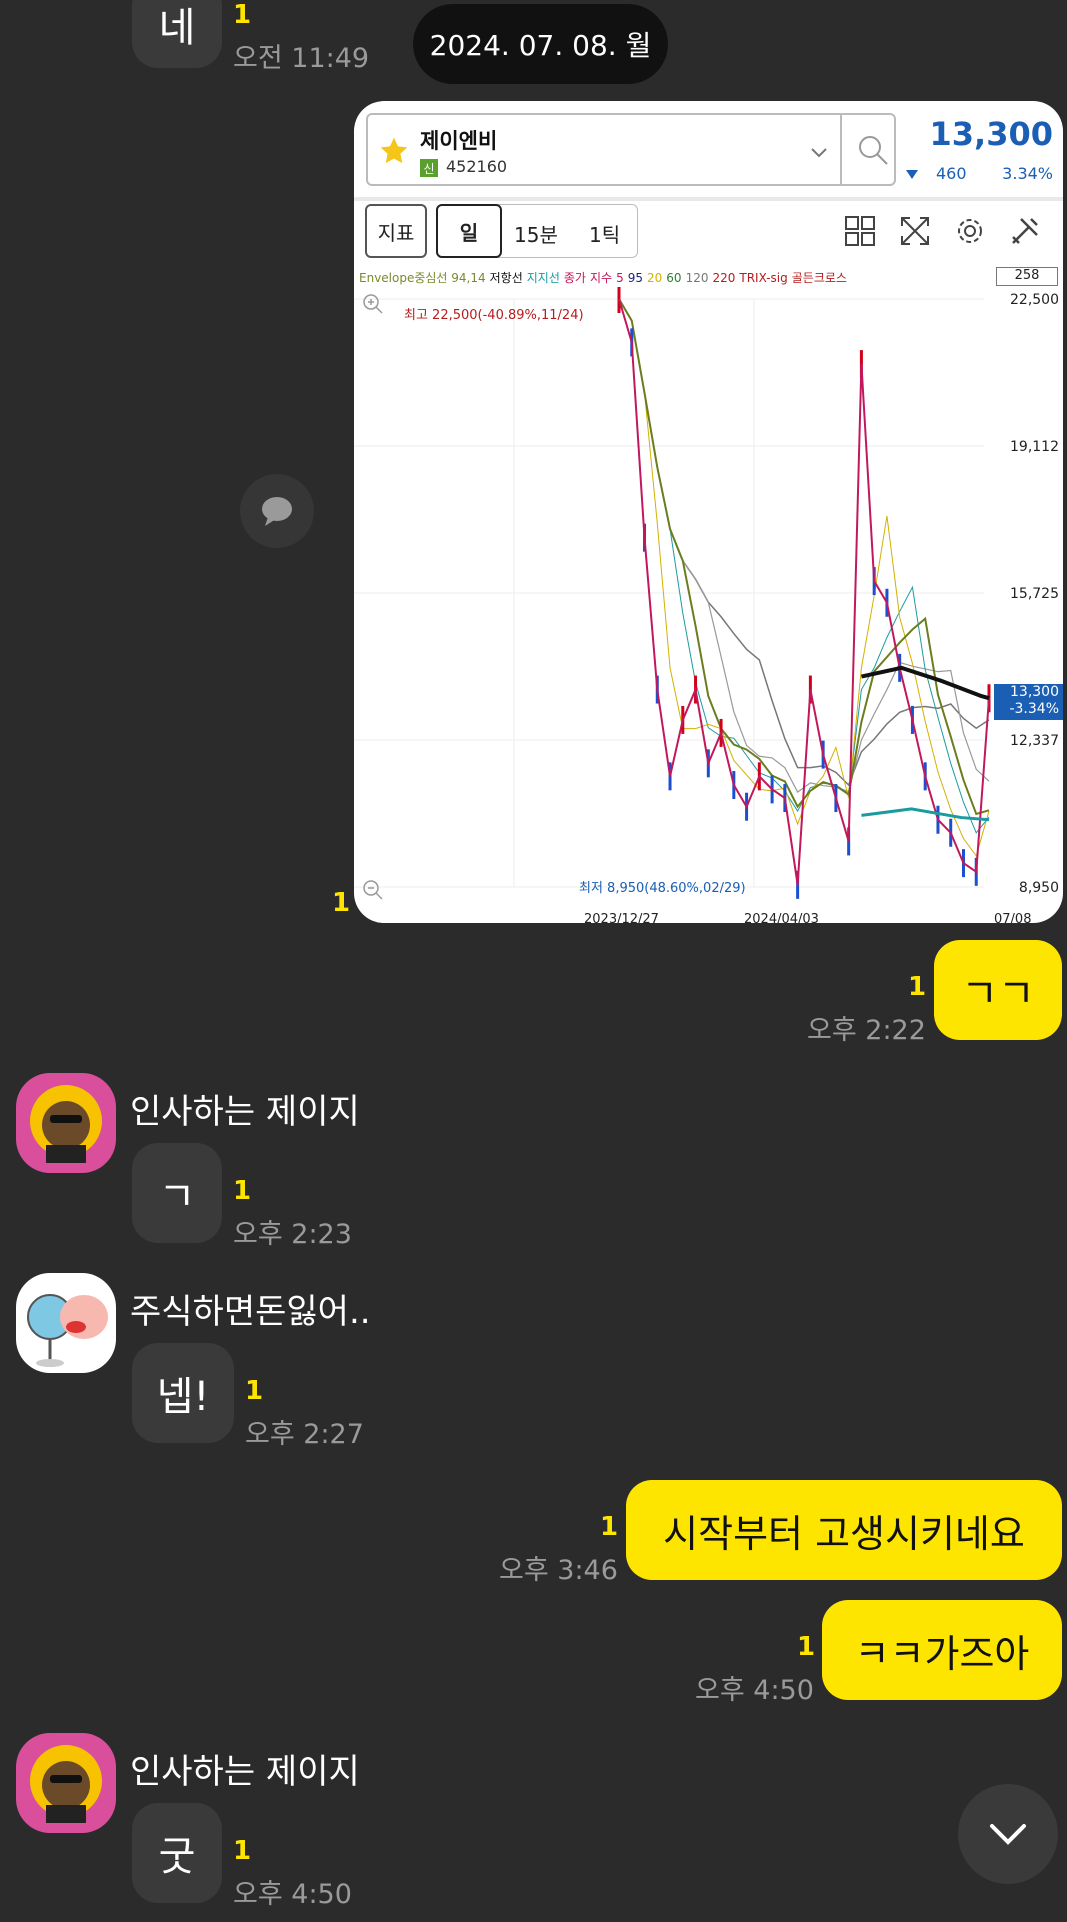  What do you see at coordinates (763, 278) in the screenshot?
I see `legend-trix: TRIX-sig` at bounding box center [763, 278].